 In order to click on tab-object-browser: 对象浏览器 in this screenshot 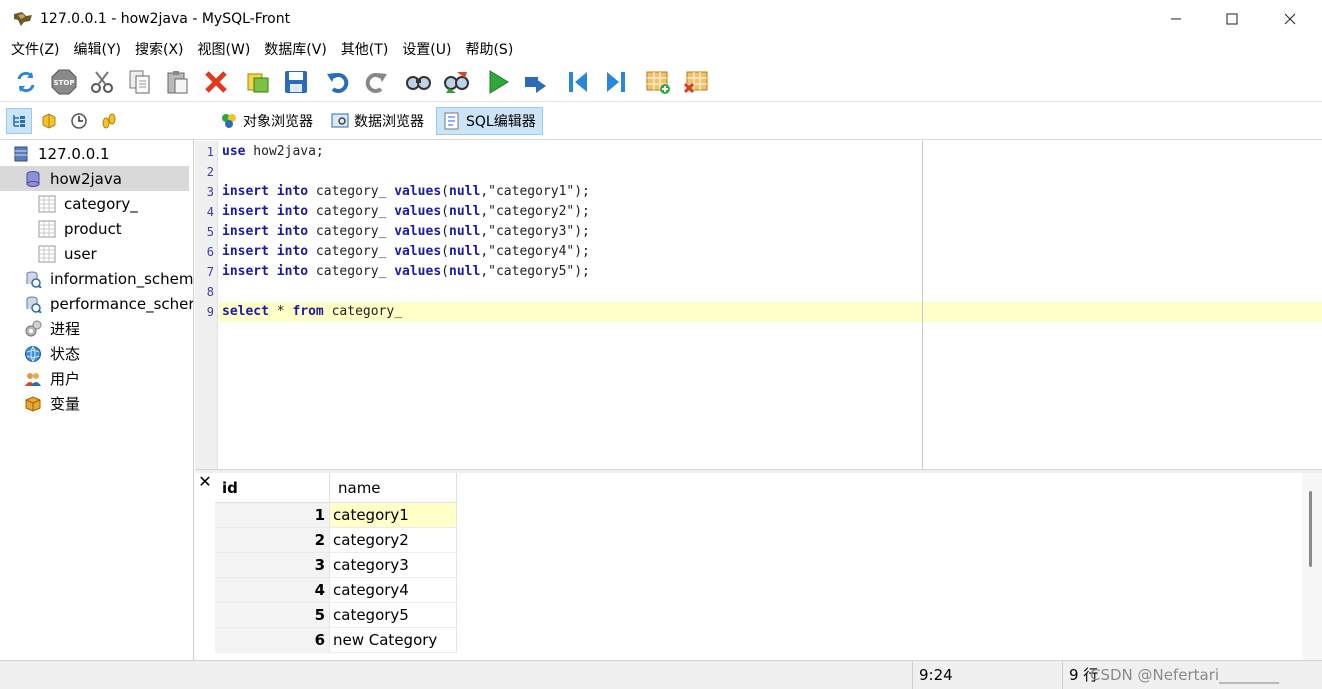, I will do `click(266, 121)`.